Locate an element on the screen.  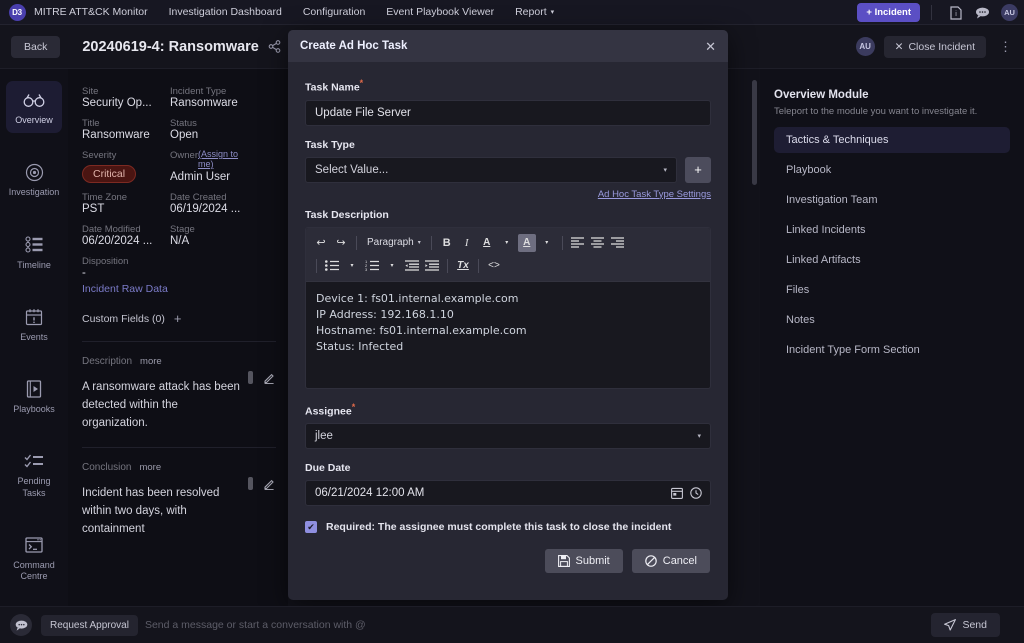
field-severity: Severity Critical is located at coordinates (121, 166).